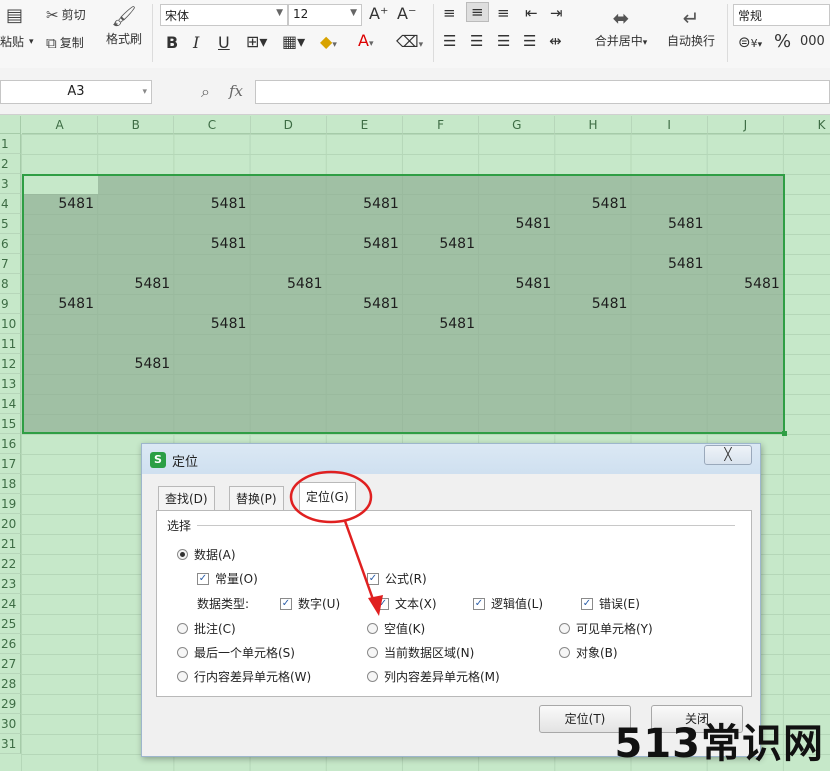  Describe the element at coordinates (10, 424) in the screenshot. I see `row-header-15: 15` at that location.